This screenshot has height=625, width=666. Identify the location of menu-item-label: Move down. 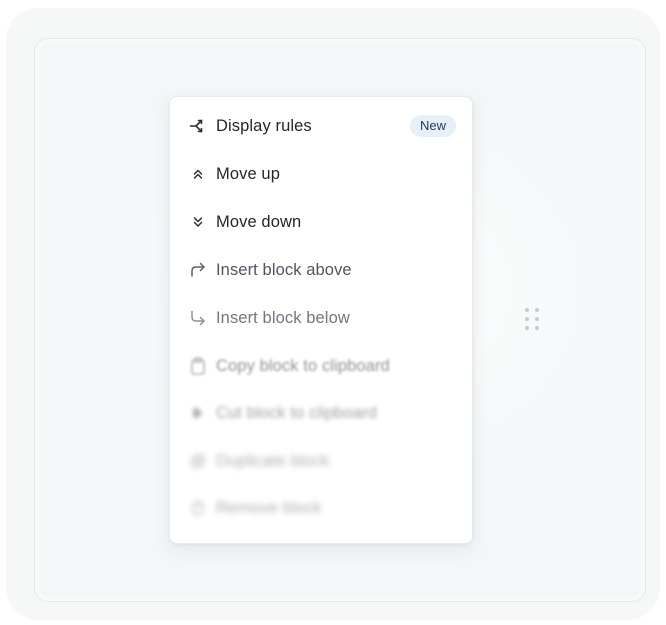
(259, 221).